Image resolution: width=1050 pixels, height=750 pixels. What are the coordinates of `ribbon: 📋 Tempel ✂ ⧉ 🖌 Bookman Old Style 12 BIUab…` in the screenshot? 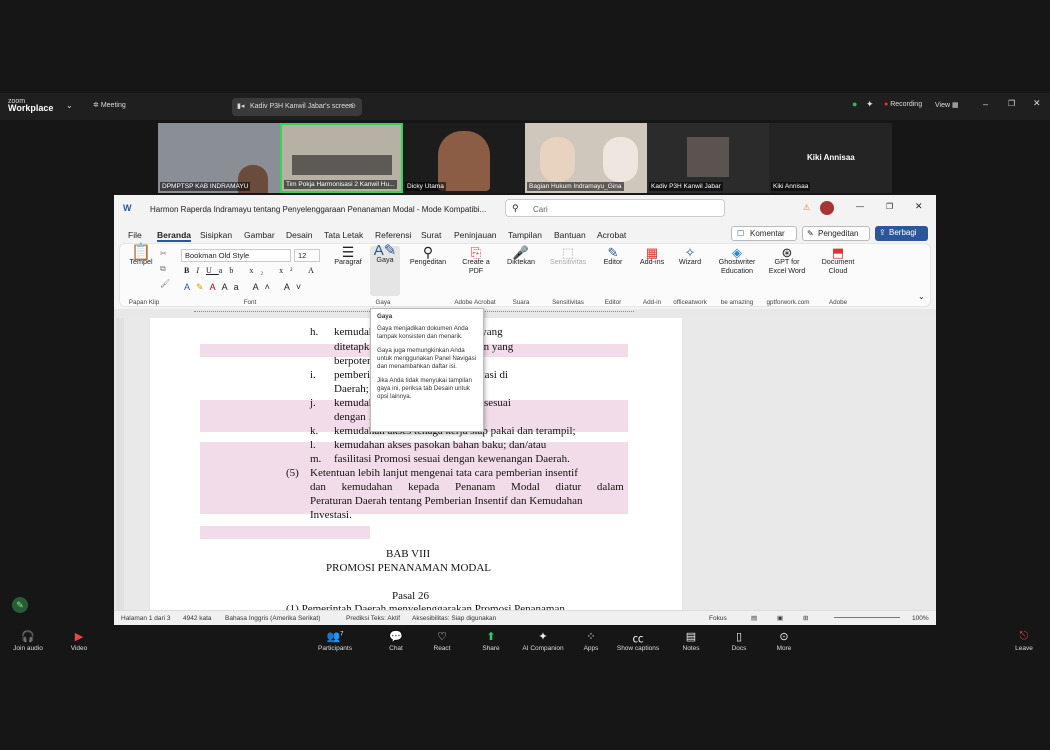 It's located at (525, 275).